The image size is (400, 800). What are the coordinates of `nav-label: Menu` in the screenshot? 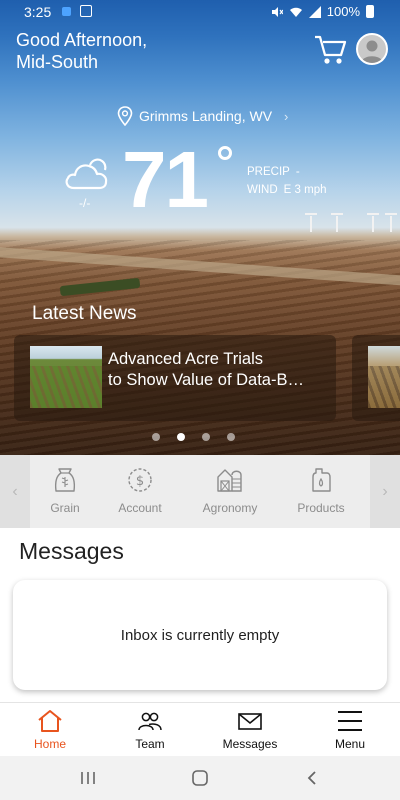 It's located at (350, 744).